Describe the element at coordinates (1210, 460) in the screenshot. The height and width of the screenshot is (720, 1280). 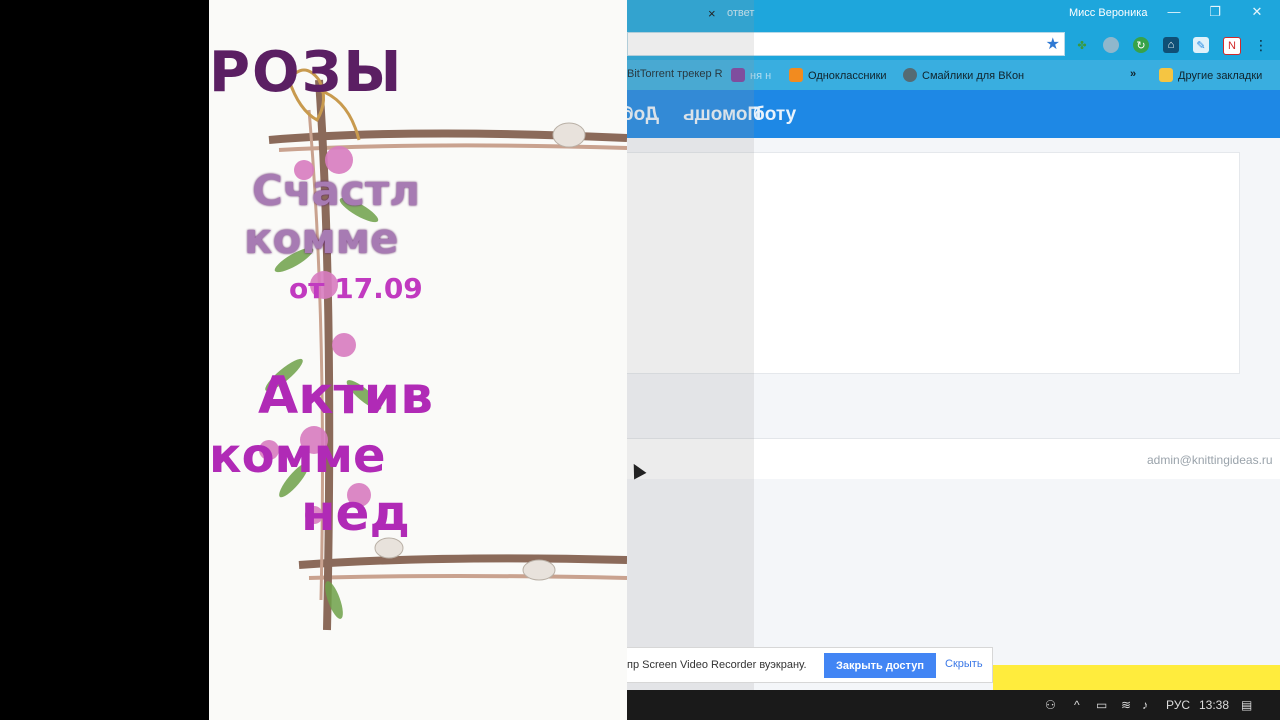
I see `footer-email: admin@knittingideas.ru` at that location.